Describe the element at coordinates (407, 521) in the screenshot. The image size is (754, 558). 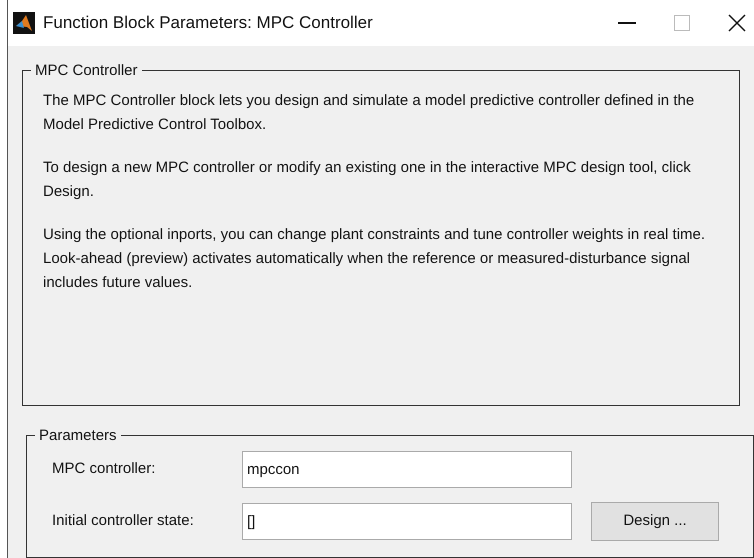
I see `input-field: []` at that location.